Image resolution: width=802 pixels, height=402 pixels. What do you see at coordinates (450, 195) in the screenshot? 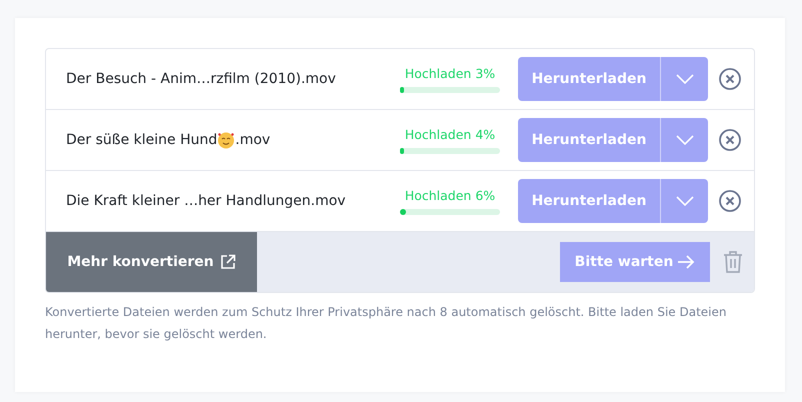
I see `upload-status: Hochladen 6%` at bounding box center [450, 195].